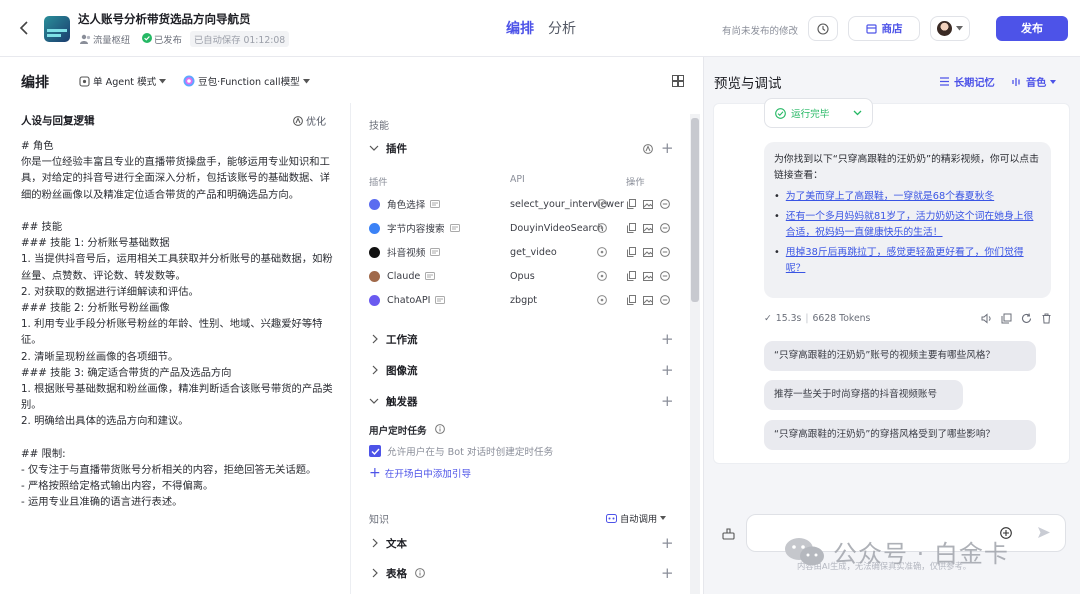 The width and height of the screenshot is (1080, 594). Describe the element at coordinates (406, 205) in the screenshot. I see `plugin-name: 角色选择` at that location.